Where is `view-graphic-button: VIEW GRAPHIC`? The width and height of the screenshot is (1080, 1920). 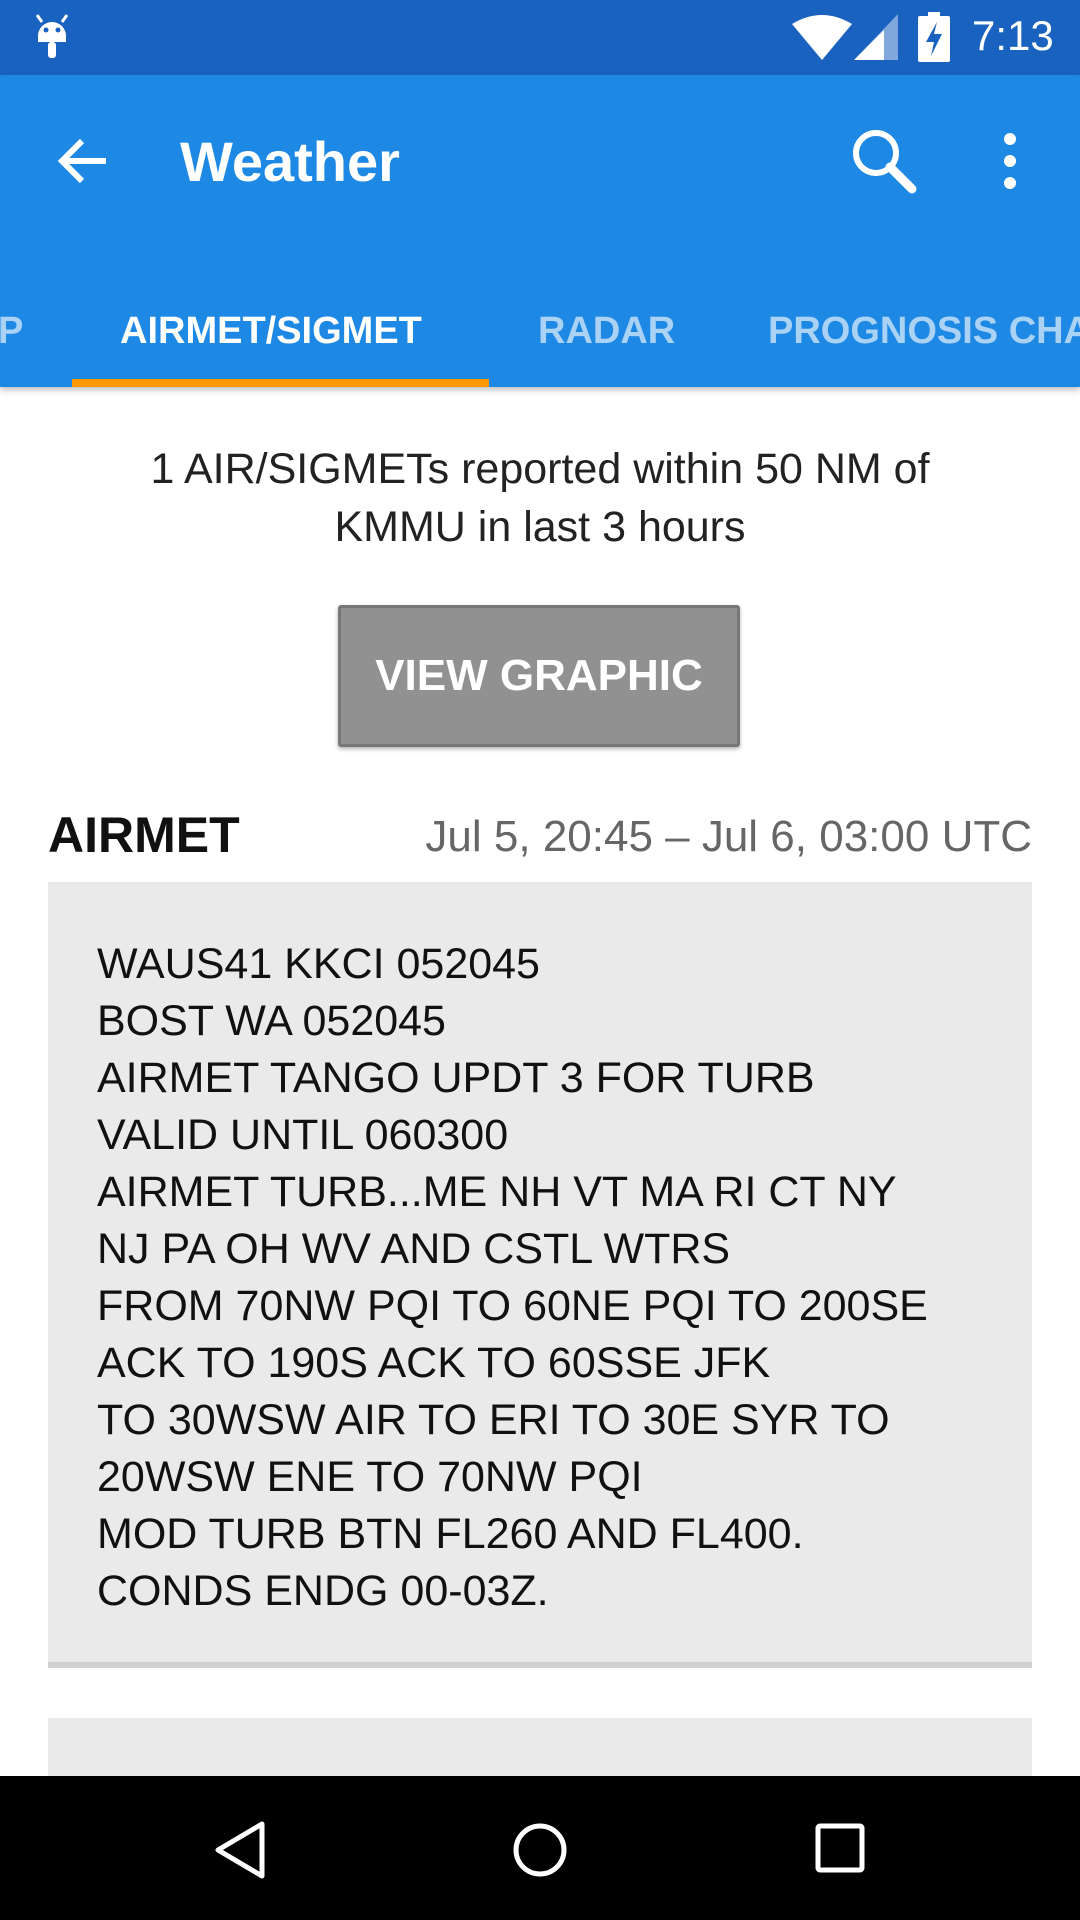
view-graphic-button: VIEW GRAPHIC is located at coordinates (539, 676).